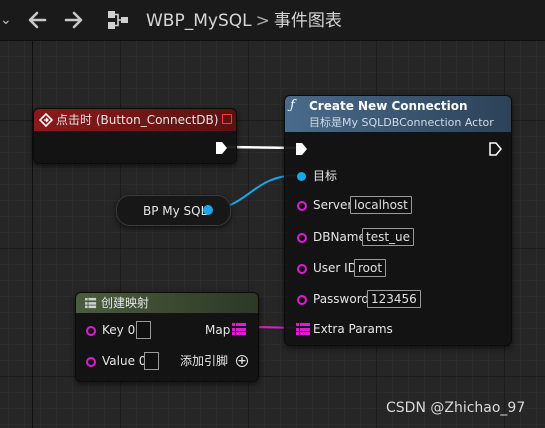  Describe the element at coordinates (242, 361) in the screenshot. I see `add-pin-plus-icon: +` at that location.